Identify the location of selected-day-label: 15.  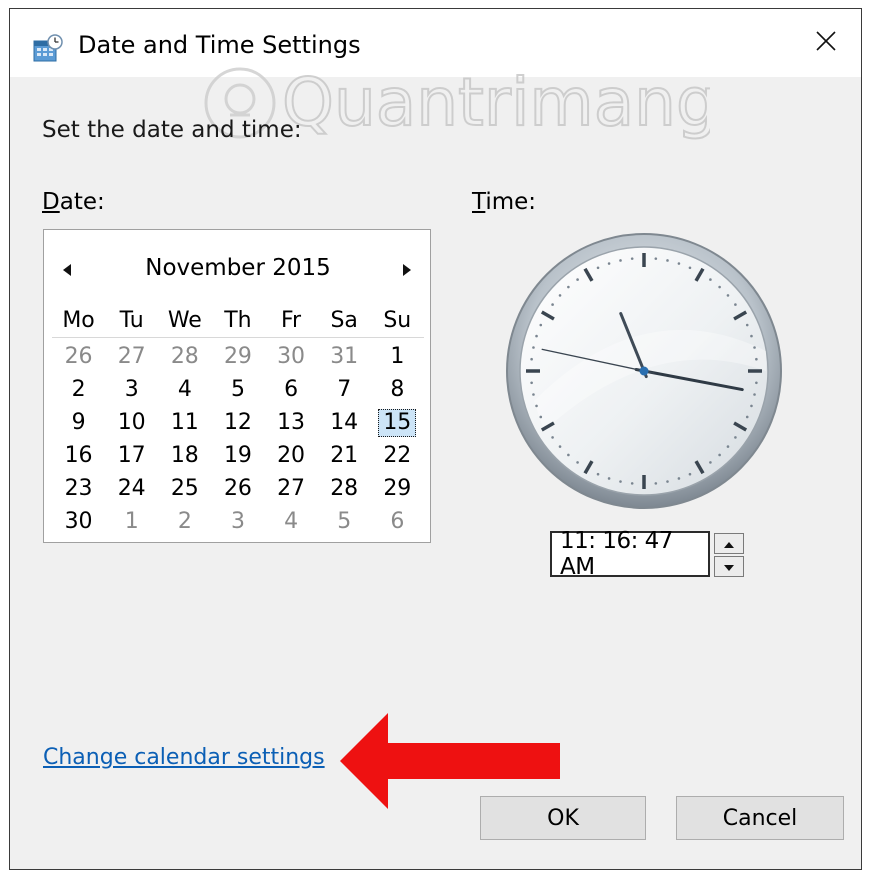
(397, 422).